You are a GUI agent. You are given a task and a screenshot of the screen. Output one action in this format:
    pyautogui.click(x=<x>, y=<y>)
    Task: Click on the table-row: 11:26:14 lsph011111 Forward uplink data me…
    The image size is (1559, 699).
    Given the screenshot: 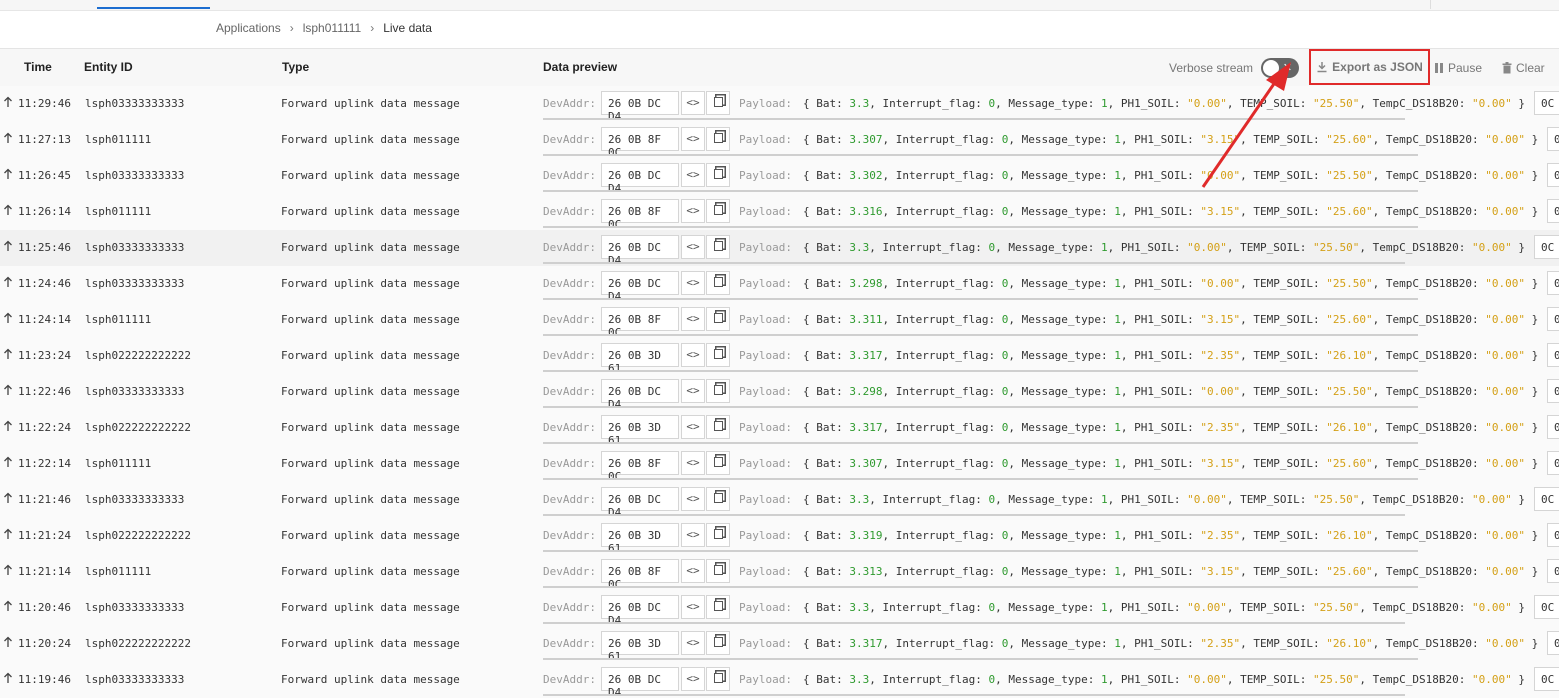 What is the action you would take?
    pyautogui.click(x=779, y=212)
    